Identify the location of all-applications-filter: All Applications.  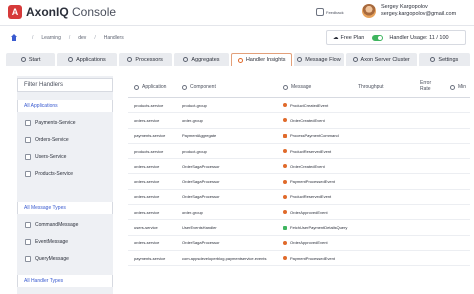
(65, 106).